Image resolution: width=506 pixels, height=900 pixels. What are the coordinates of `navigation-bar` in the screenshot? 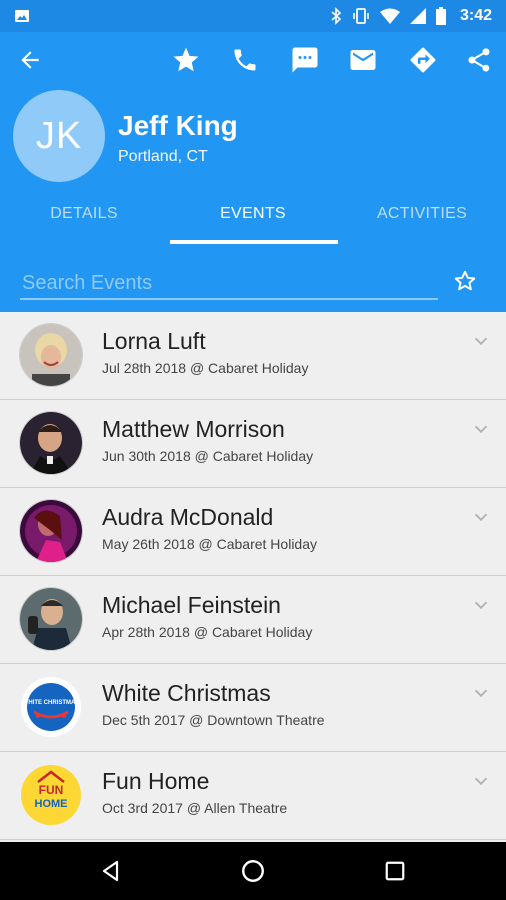 It's located at (253, 871).